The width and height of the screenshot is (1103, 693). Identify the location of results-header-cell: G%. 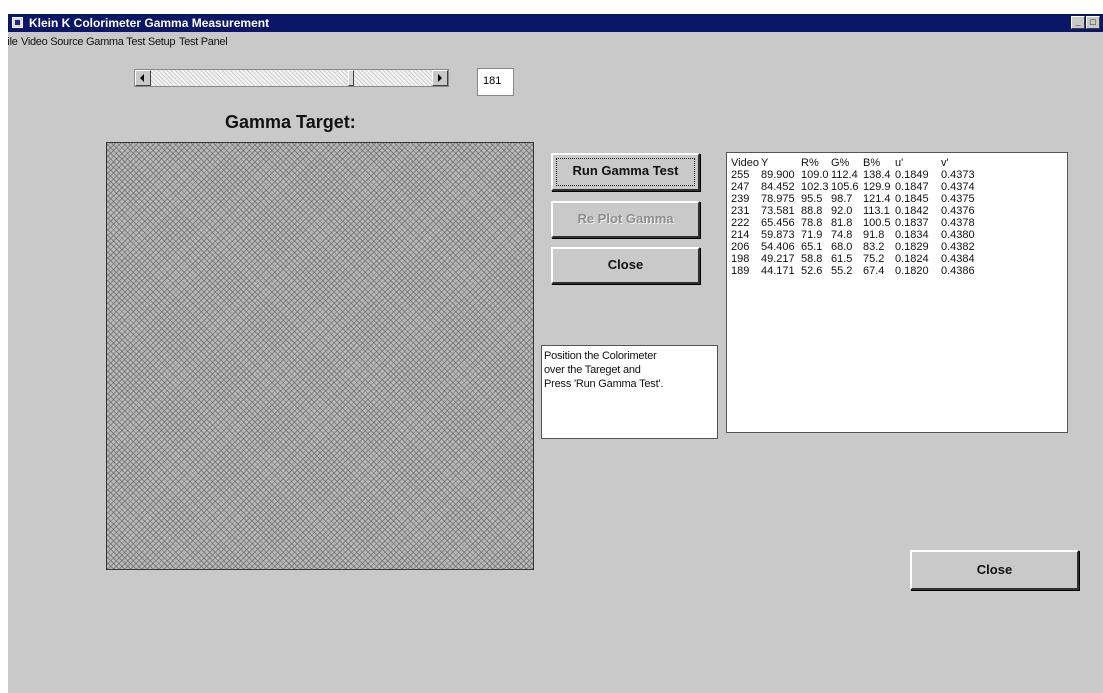
(840, 163).